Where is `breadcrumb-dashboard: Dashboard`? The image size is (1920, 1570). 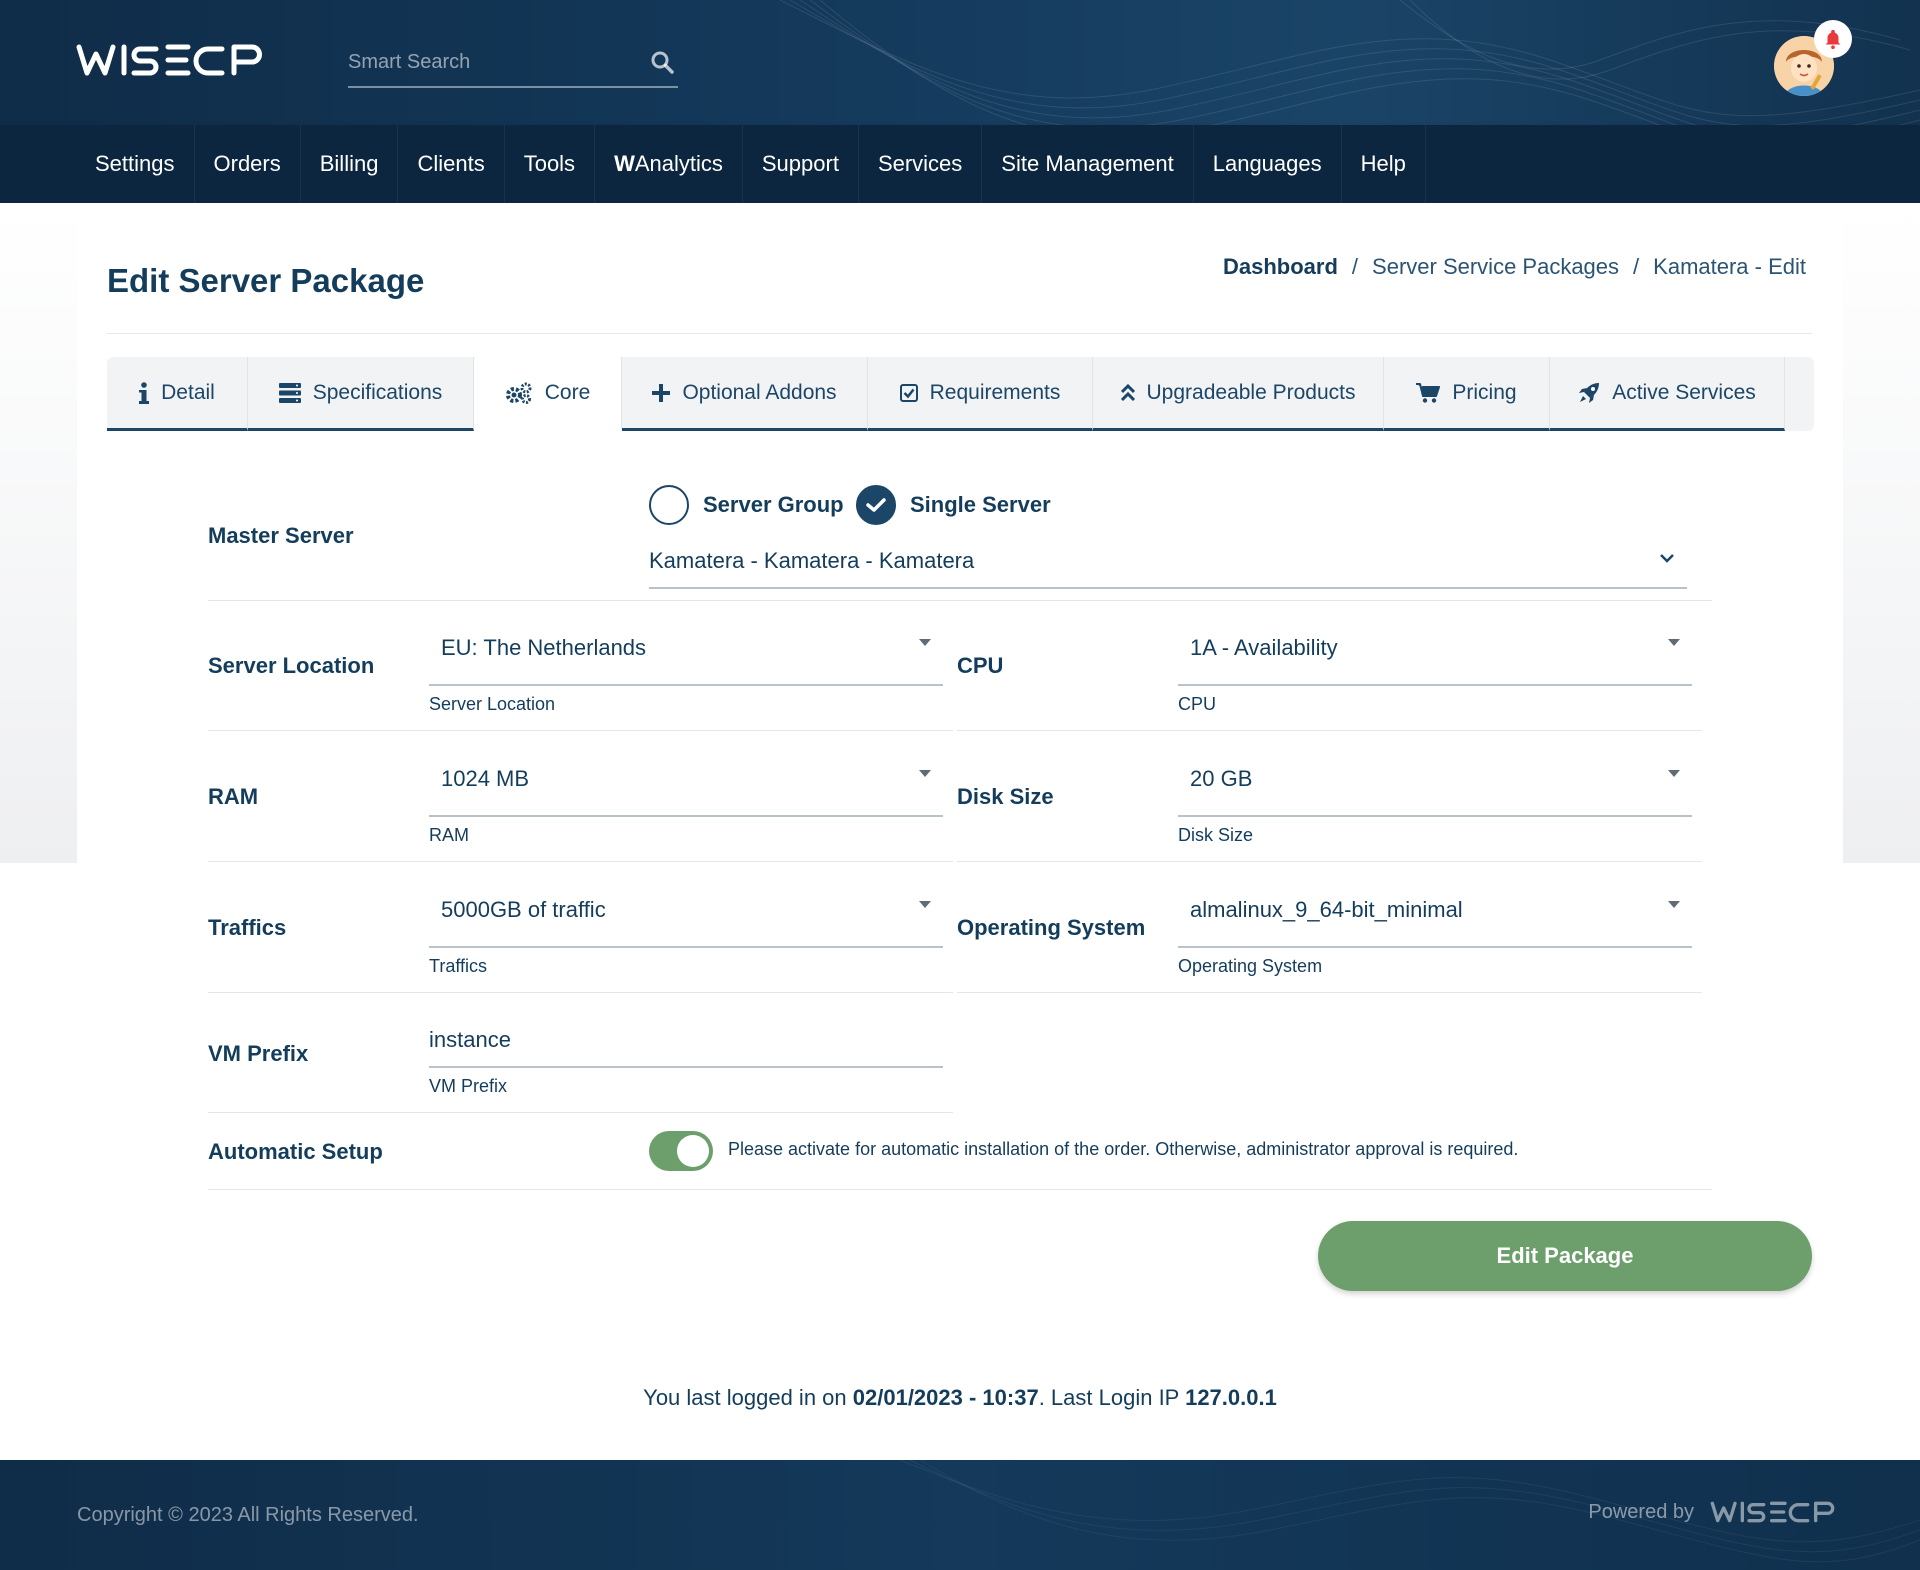
breadcrumb-dashboard: Dashboard is located at coordinates (1280, 267).